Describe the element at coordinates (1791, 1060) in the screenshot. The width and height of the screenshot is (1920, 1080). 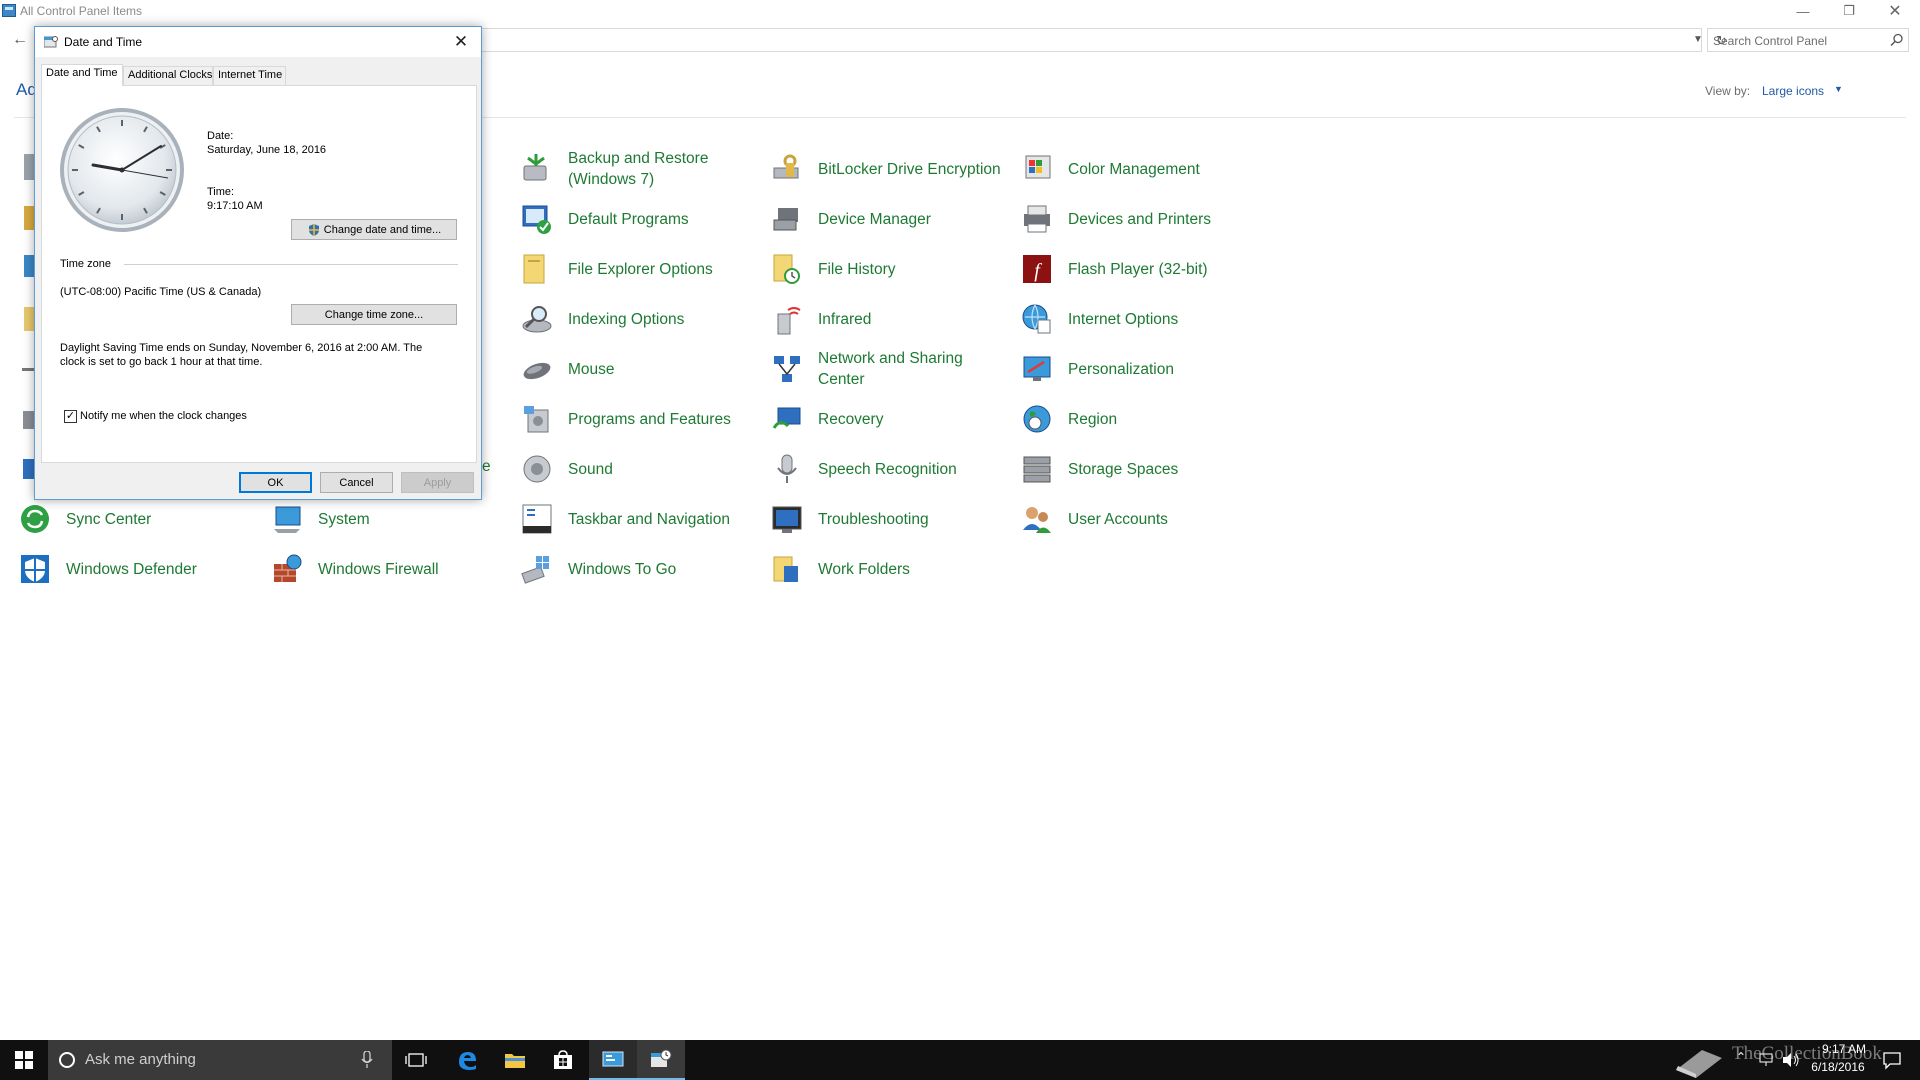
I see `volume-icon` at that location.